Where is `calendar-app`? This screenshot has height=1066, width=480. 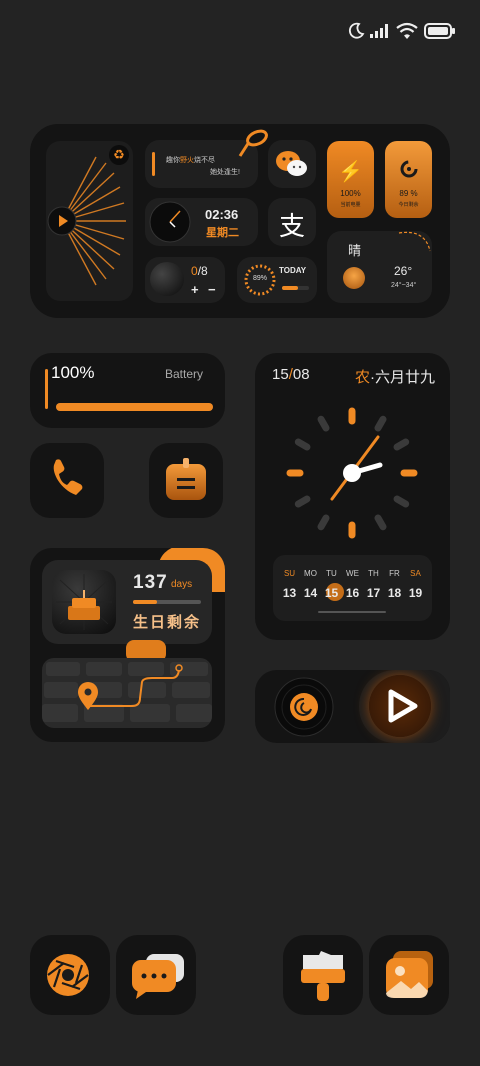
calendar-app is located at coordinates (186, 480).